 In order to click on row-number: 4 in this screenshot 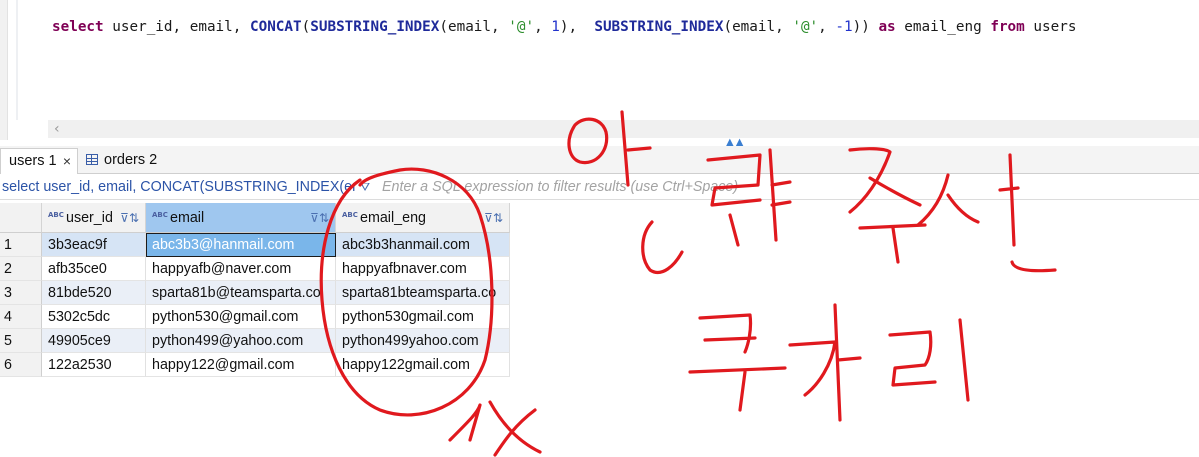, I will do `click(21, 317)`.